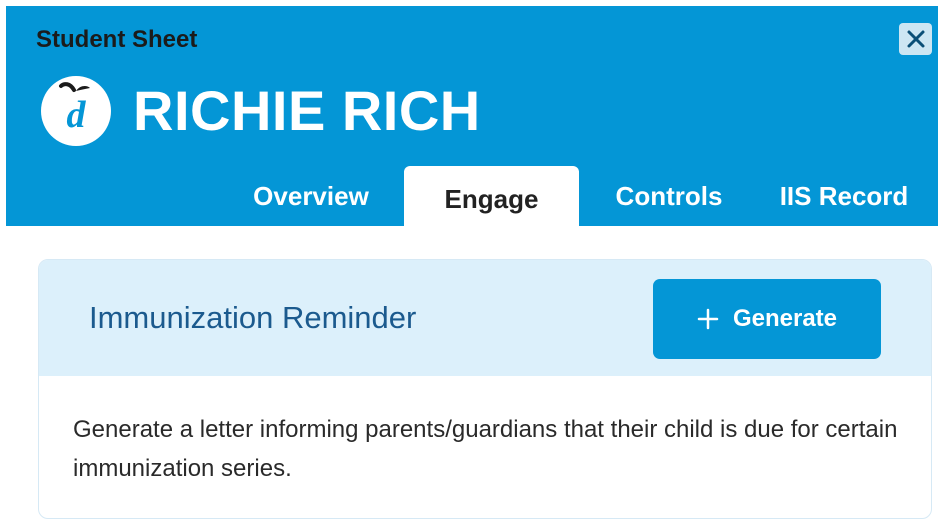 The height and width of the screenshot is (519, 938). Describe the element at coordinates (307, 110) in the screenshot. I see `student-name: RICHIE RICH` at that location.